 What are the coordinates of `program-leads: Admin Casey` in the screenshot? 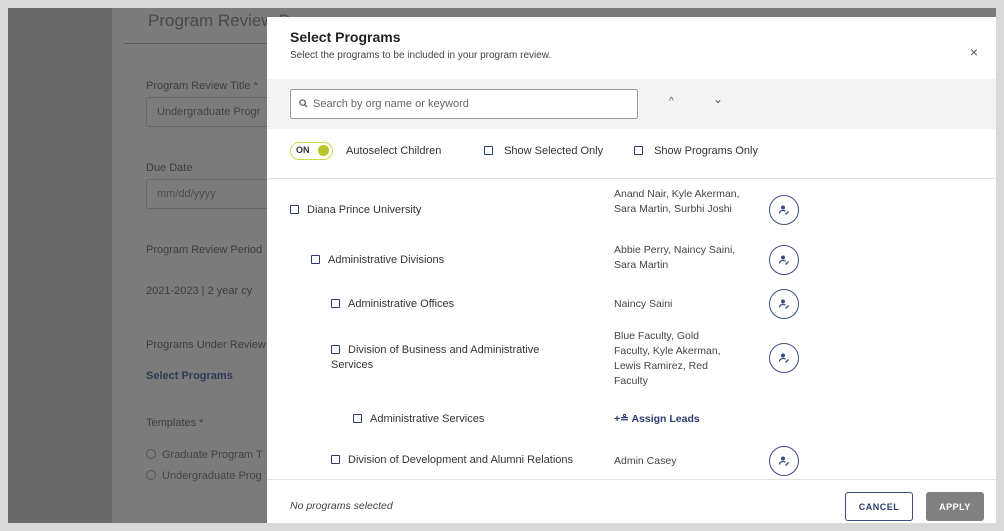 It's located at (645, 461).